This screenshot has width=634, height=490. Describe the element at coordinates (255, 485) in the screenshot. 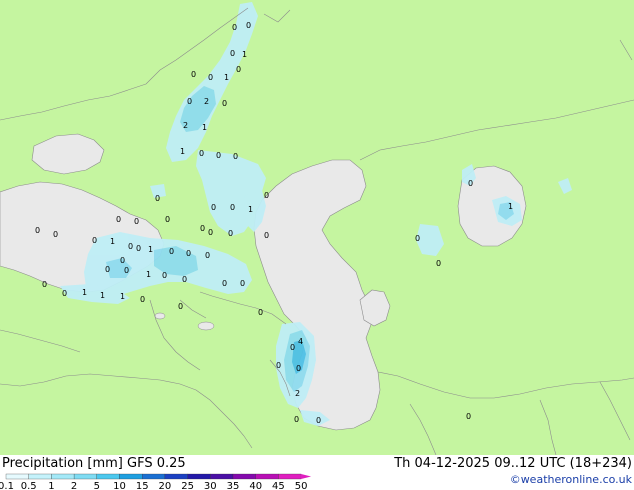

I see `legend-tick-label: 40` at that location.